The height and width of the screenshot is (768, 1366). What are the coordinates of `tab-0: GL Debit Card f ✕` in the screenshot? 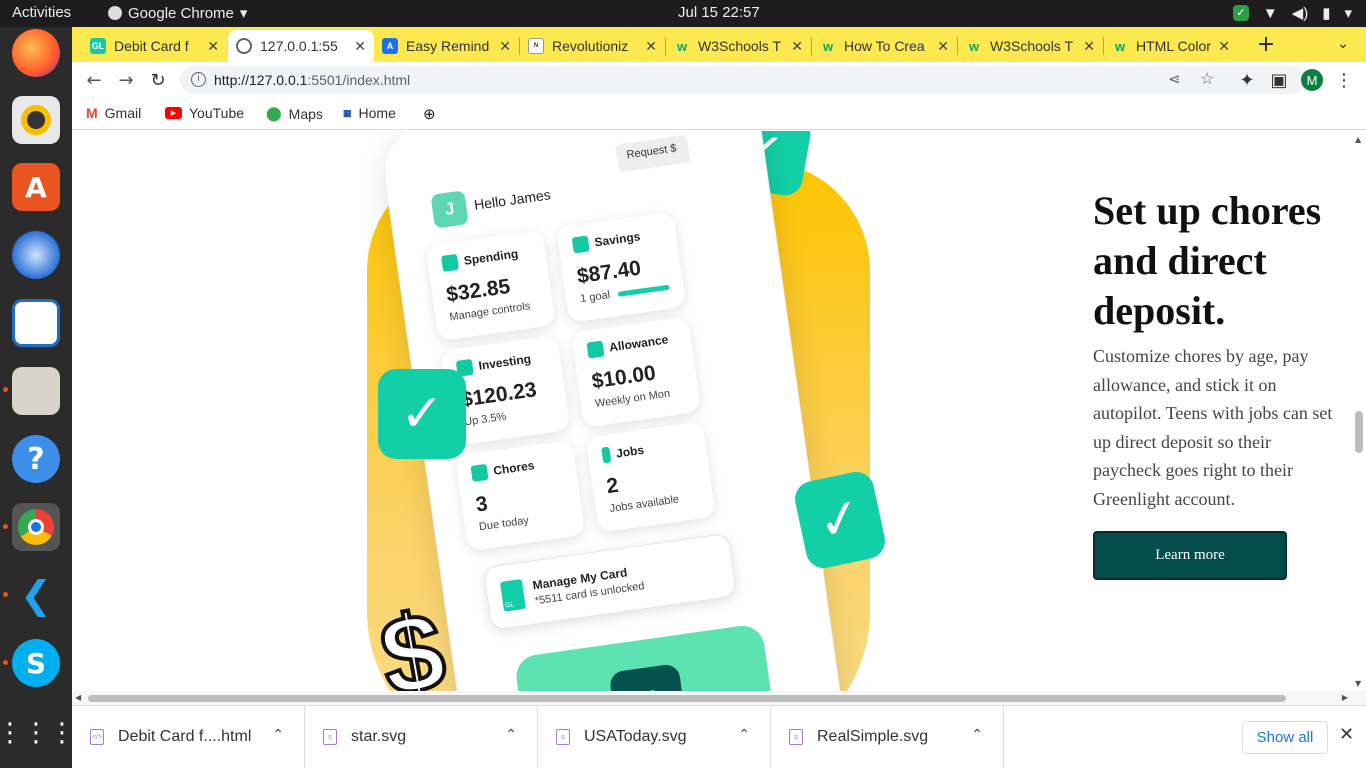 It's located at (154, 46).